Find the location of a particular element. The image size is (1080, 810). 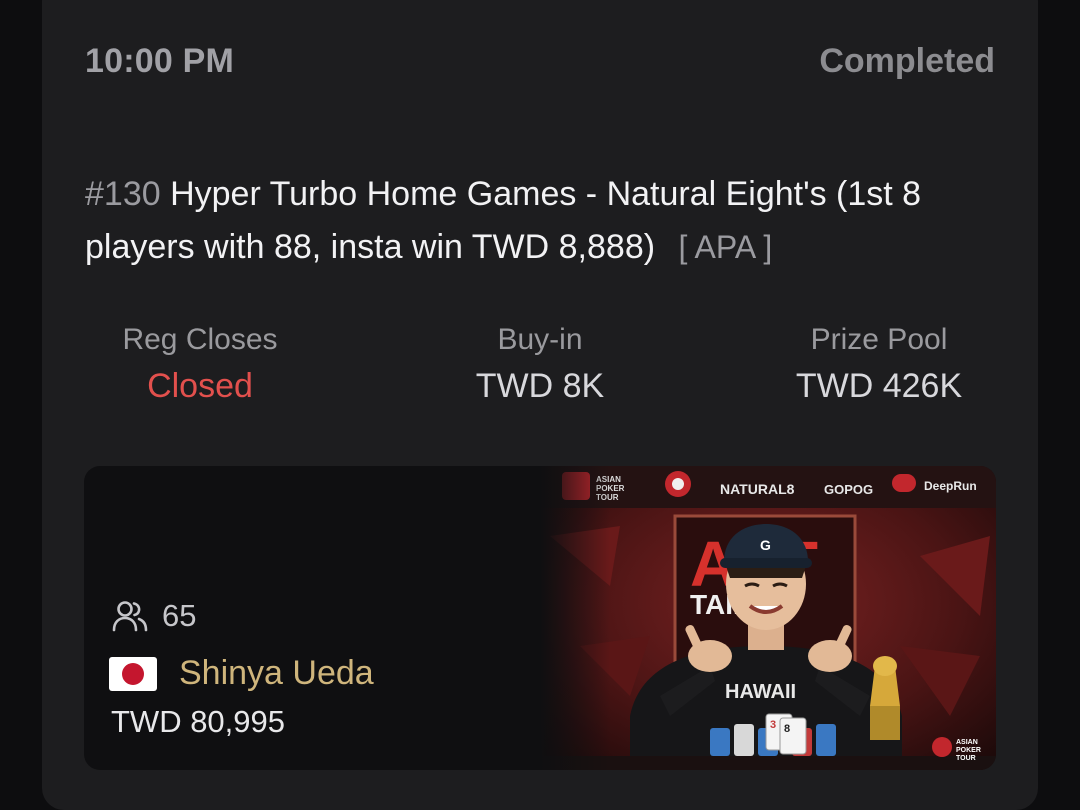

stat-value: TWD 426K is located at coordinates (879, 386).